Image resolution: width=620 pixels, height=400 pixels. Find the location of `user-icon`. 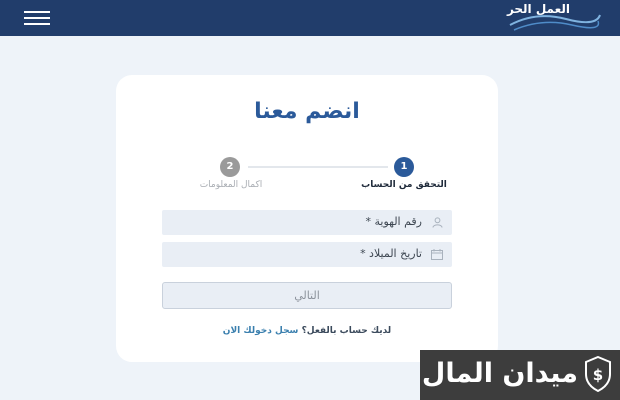

user-icon is located at coordinates (437, 222).